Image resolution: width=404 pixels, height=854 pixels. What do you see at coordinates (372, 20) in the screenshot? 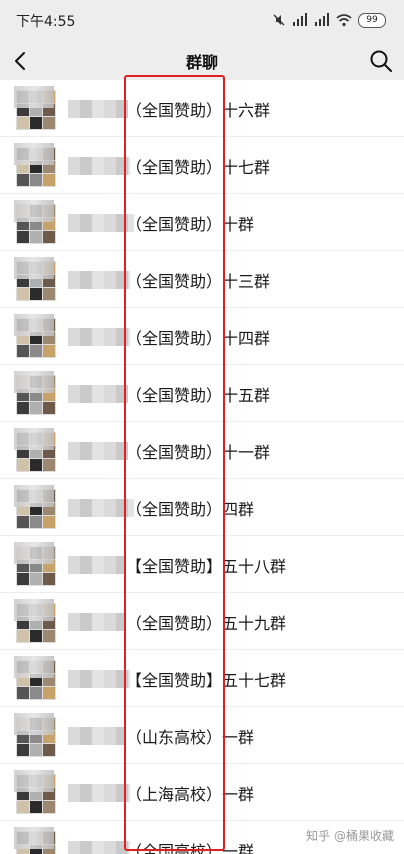
I see `battery-indicator: 99` at bounding box center [372, 20].